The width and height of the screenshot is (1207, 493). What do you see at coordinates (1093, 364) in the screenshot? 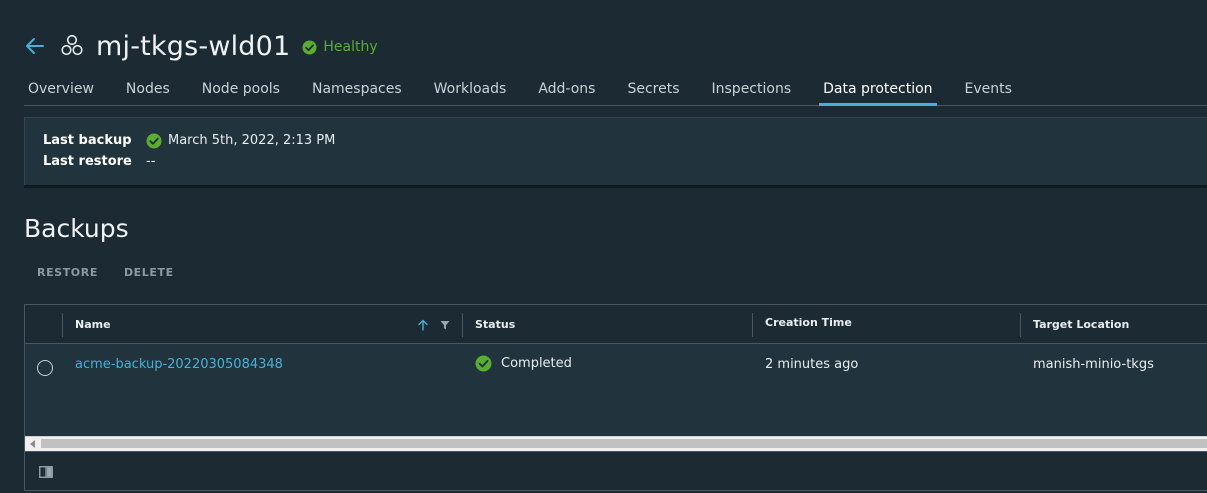
I see `backup-target-location: manish-minio-tkgs` at bounding box center [1093, 364].